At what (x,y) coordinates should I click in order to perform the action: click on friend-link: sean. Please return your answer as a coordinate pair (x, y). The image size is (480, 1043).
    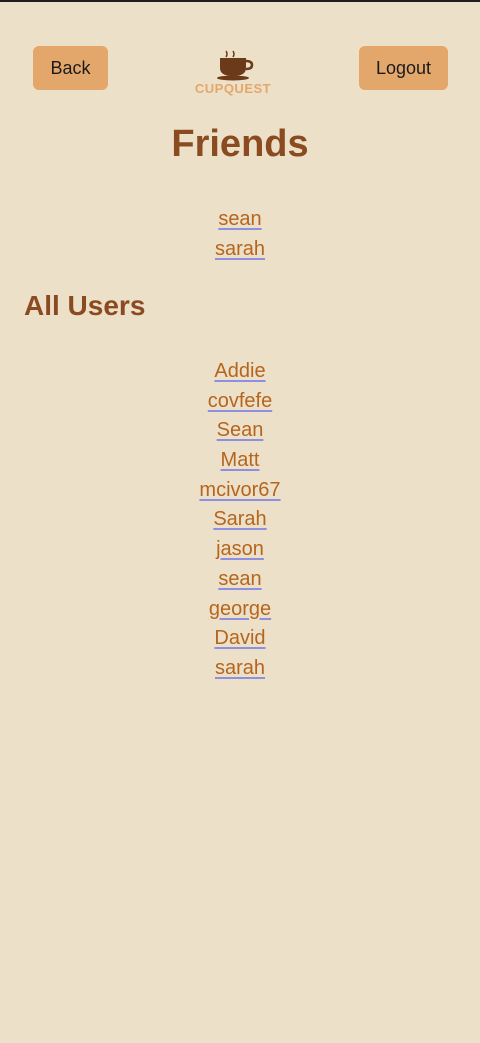
    Looking at the image, I should click on (239, 219).